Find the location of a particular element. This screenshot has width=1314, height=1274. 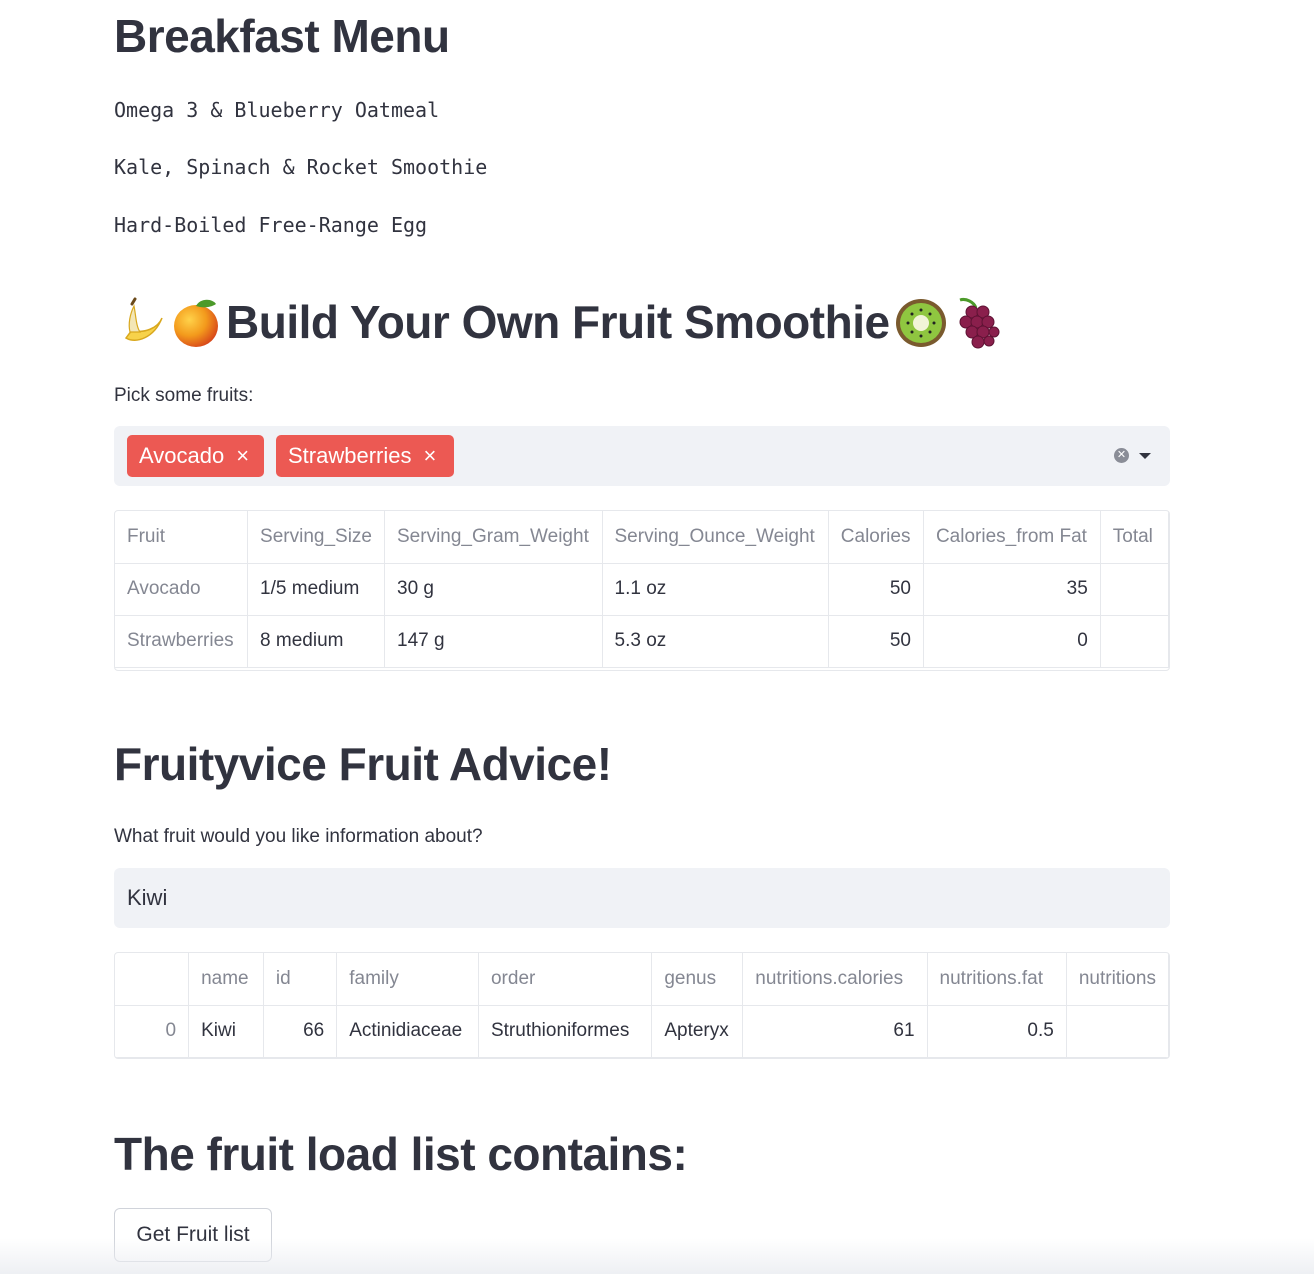

column-header: Calories_from Fat is located at coordinates (1012, 537).